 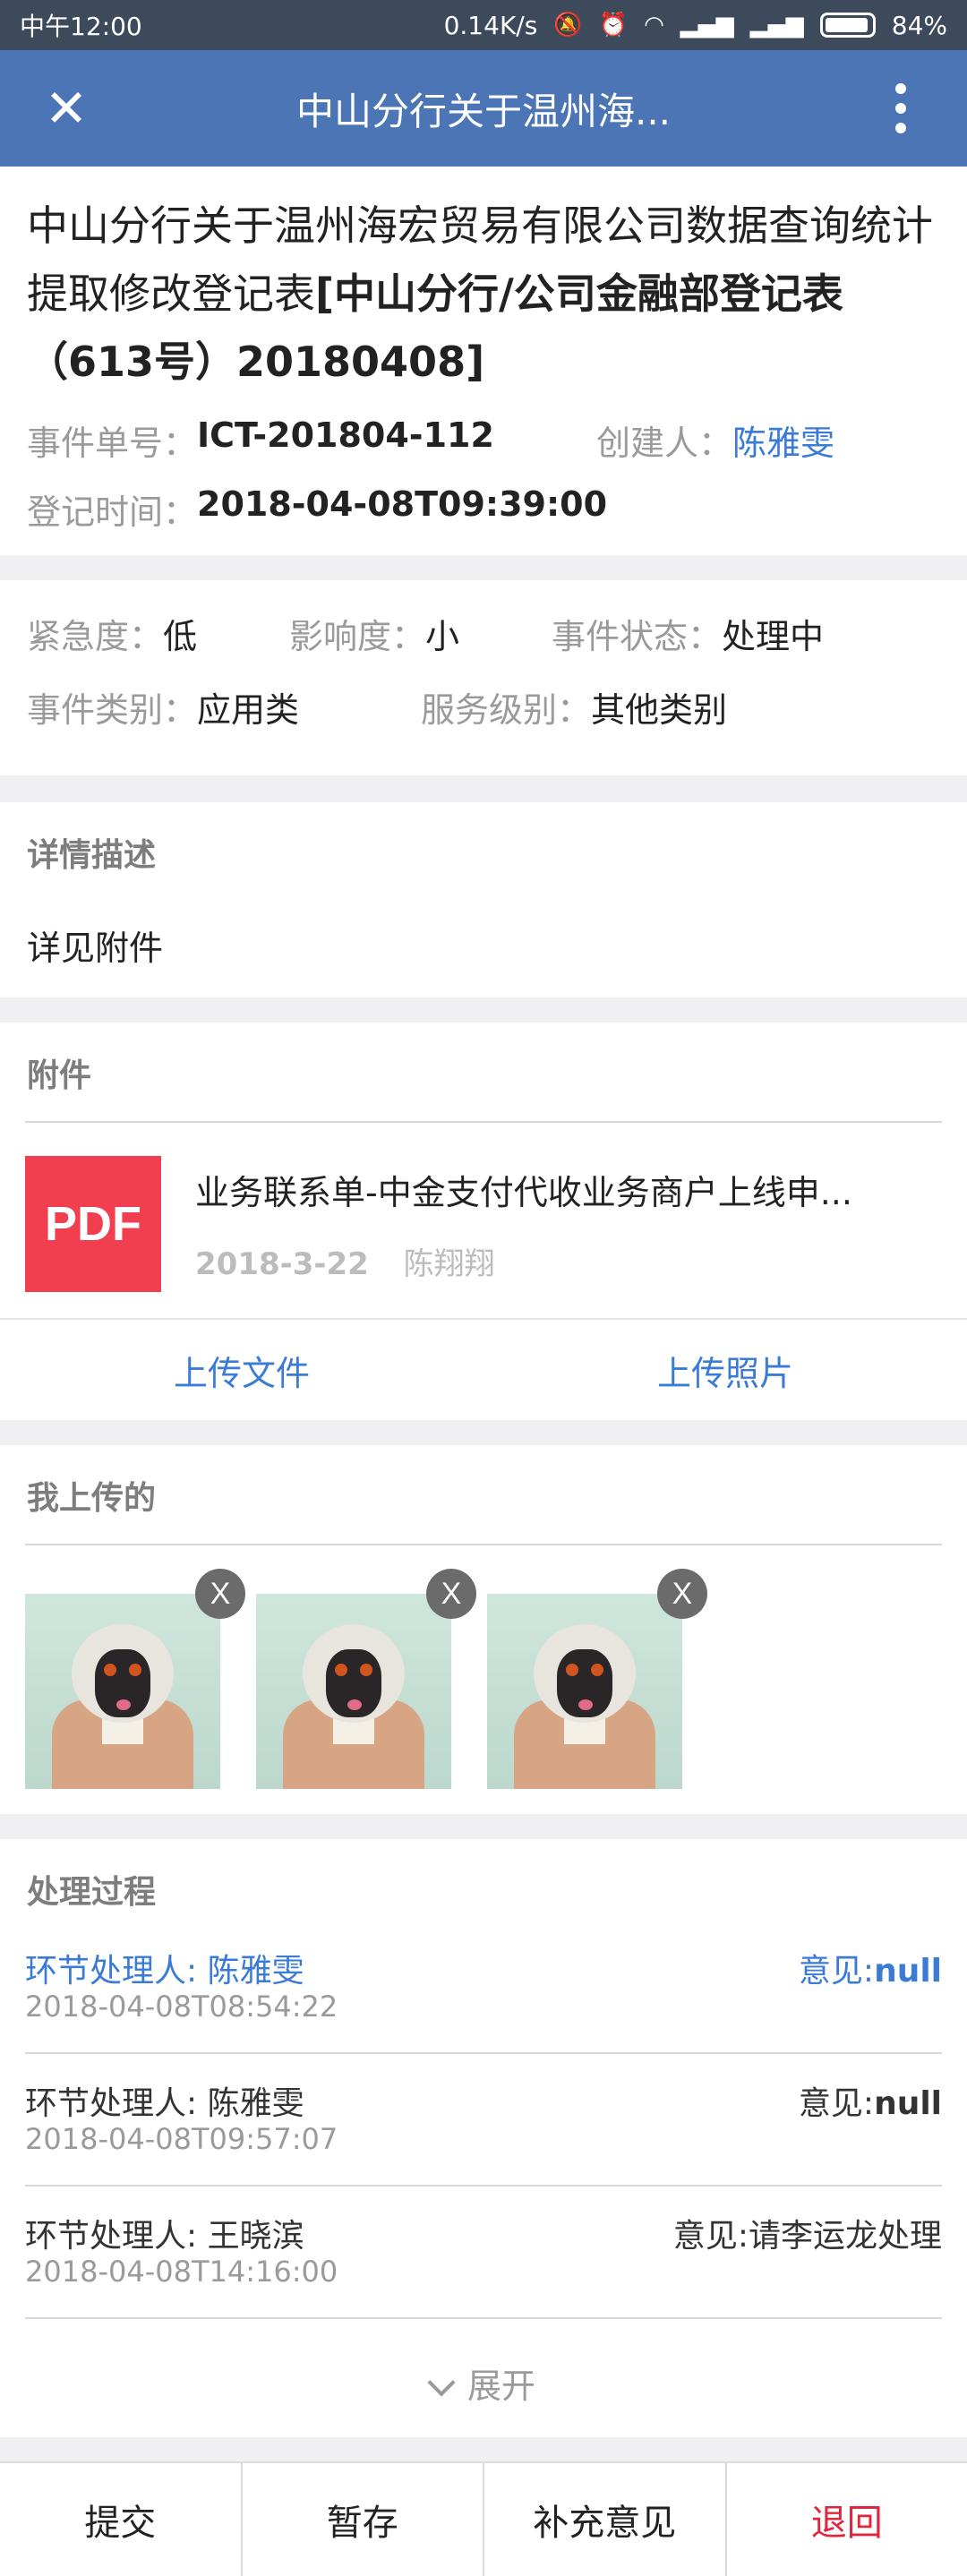 I want to click on service-level-value: 其他类别, so click(x=659, y=709).